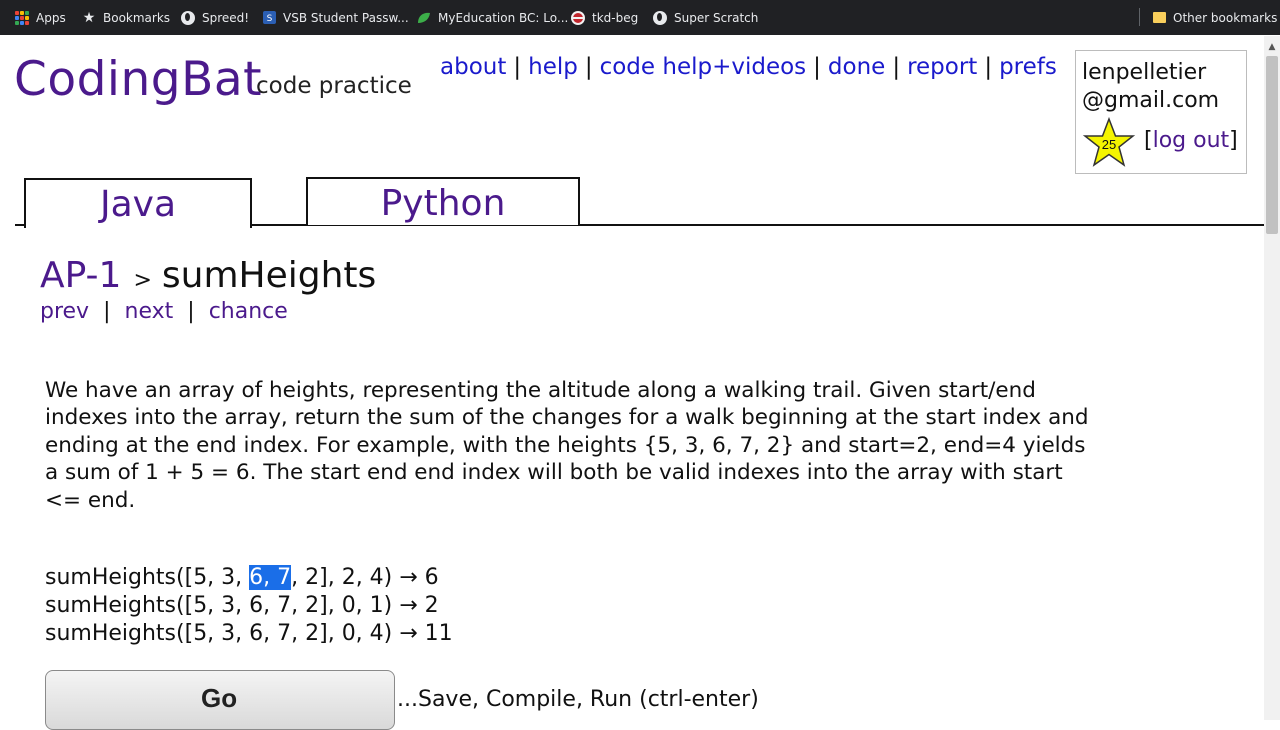 The height and width of the screenshot is (730, 1280). What do you see at coordinates (270, 577) in the screenshot?
I see `selected-text: 6, 7` at bounding box center [270, 577].